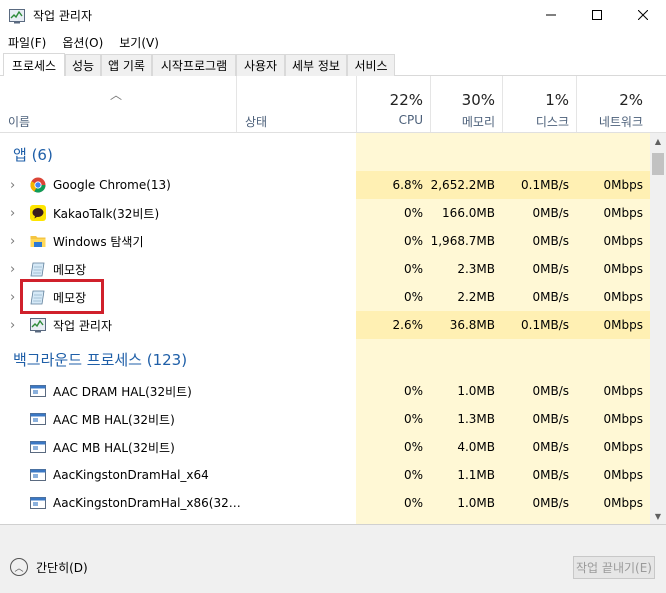 The width and height of the screenshot is (666, 593). Describe the element at coordinates (114, 447) in the screenshot. I see `process-name: AAC MB HAL(32비트)` at that location.